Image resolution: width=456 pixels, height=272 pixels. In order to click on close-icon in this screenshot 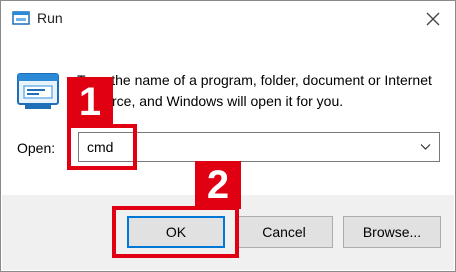, I will do `click(433, 19)`.